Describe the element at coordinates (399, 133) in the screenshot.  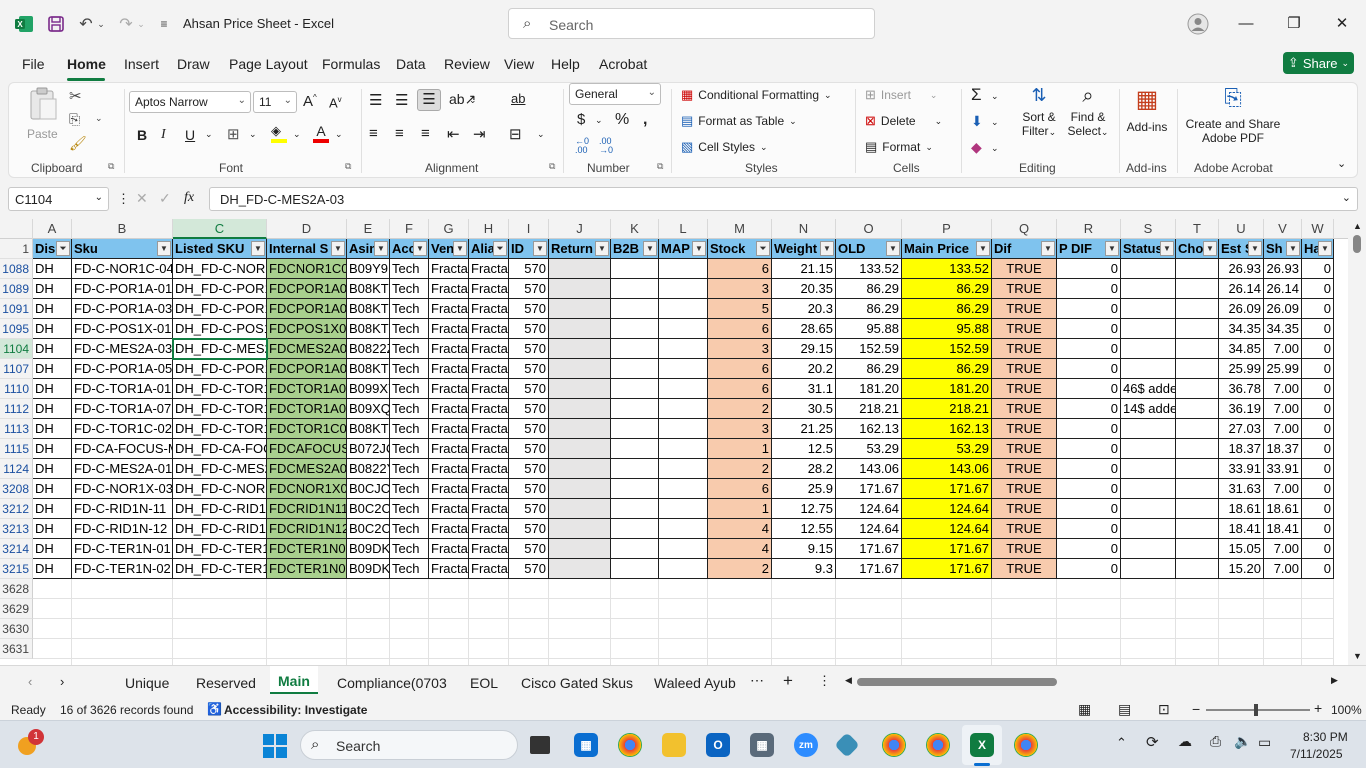
I see `align-center-icon: ≡` at that location.